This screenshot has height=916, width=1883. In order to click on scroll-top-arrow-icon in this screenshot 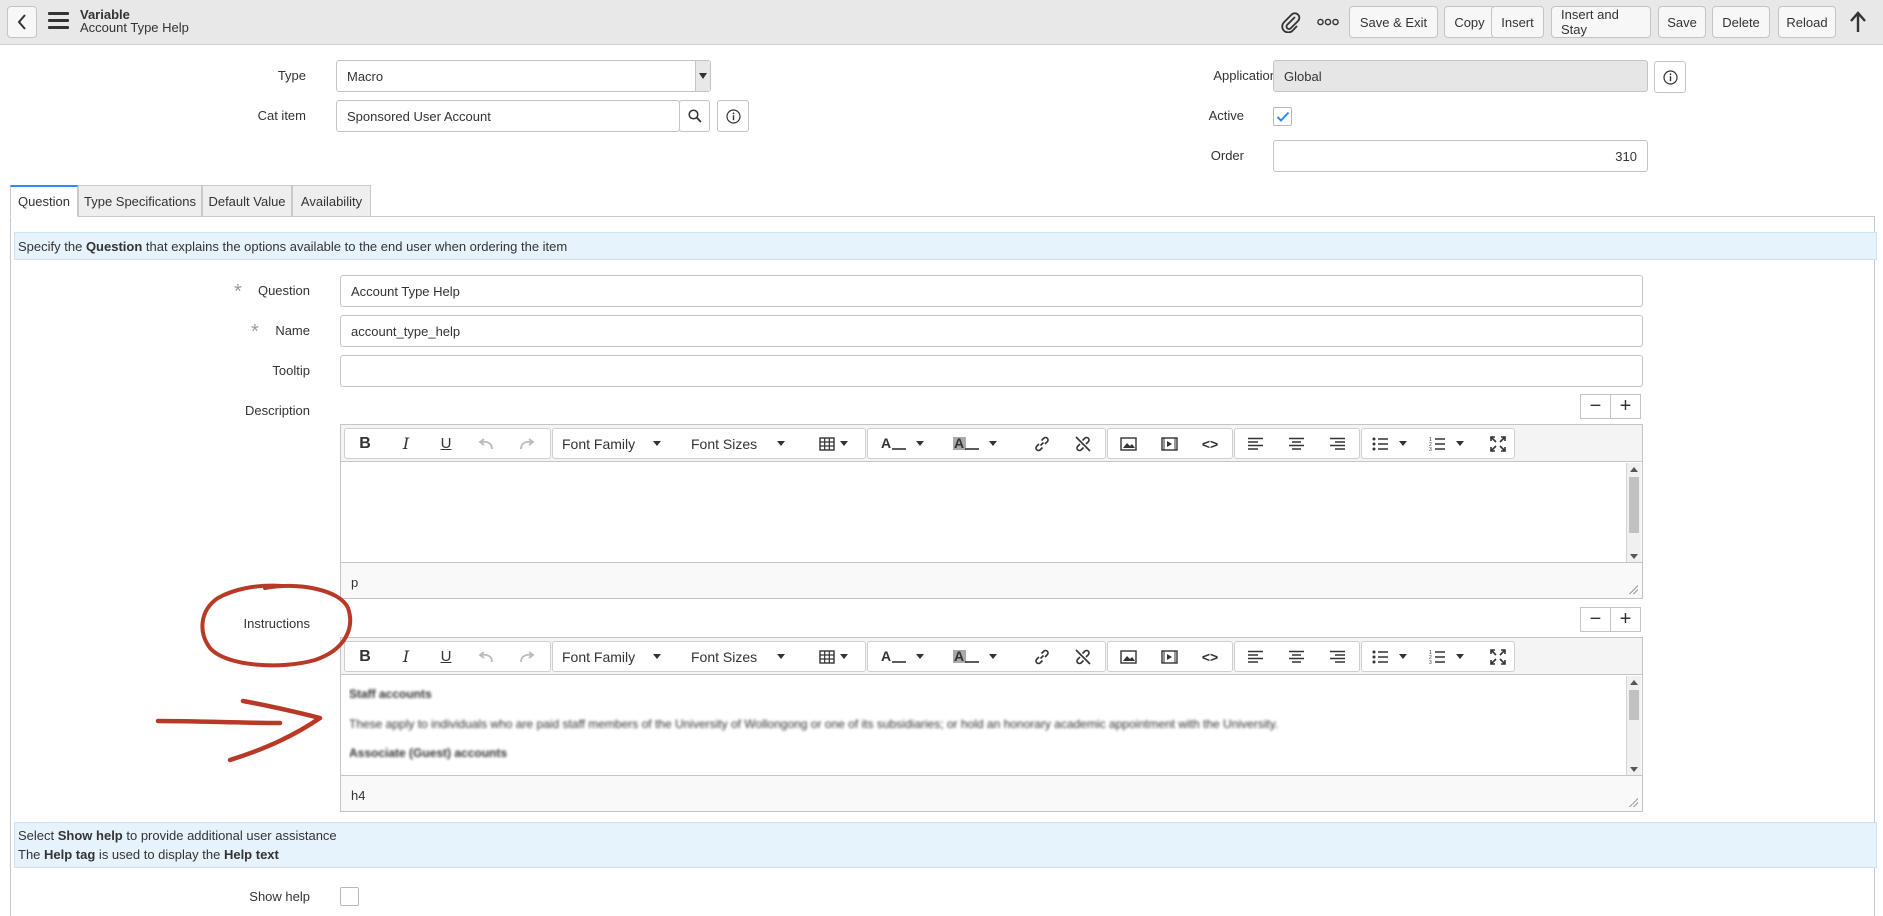, I will do `click(1858, 22)`.